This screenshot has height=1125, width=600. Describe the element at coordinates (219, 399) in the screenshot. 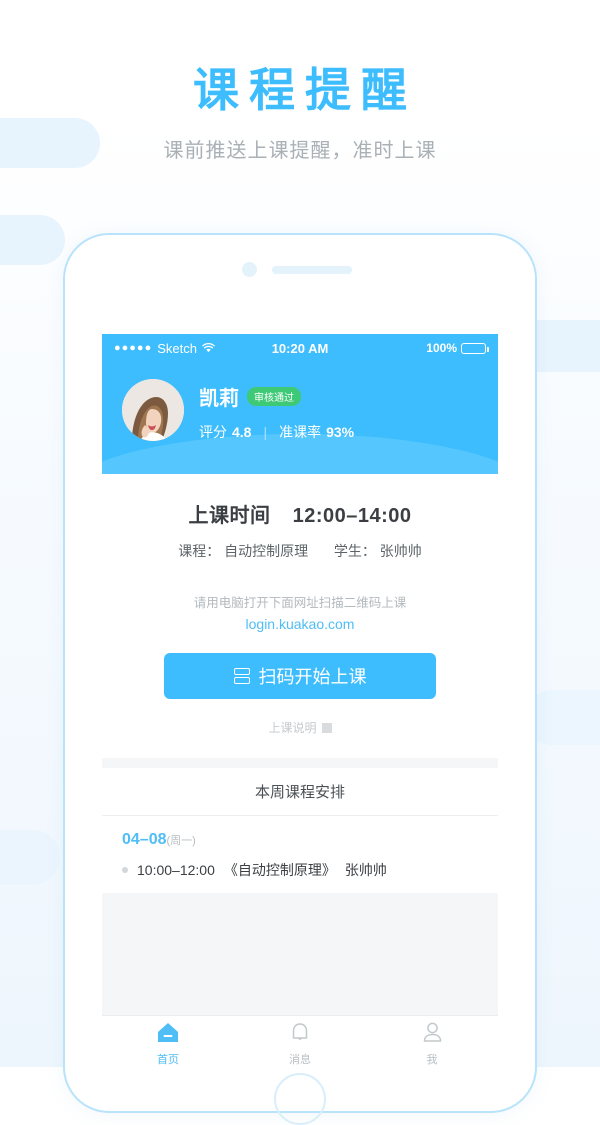

I see `profile-name: 凯莉` at that location.